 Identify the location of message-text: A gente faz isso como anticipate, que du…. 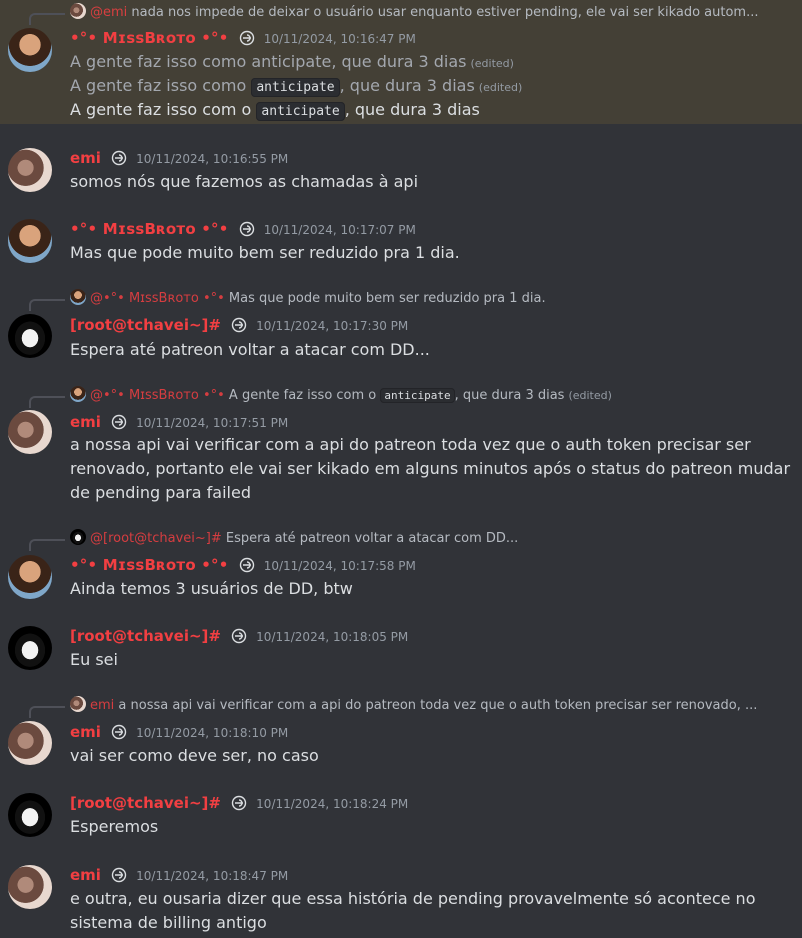
(292, 61).